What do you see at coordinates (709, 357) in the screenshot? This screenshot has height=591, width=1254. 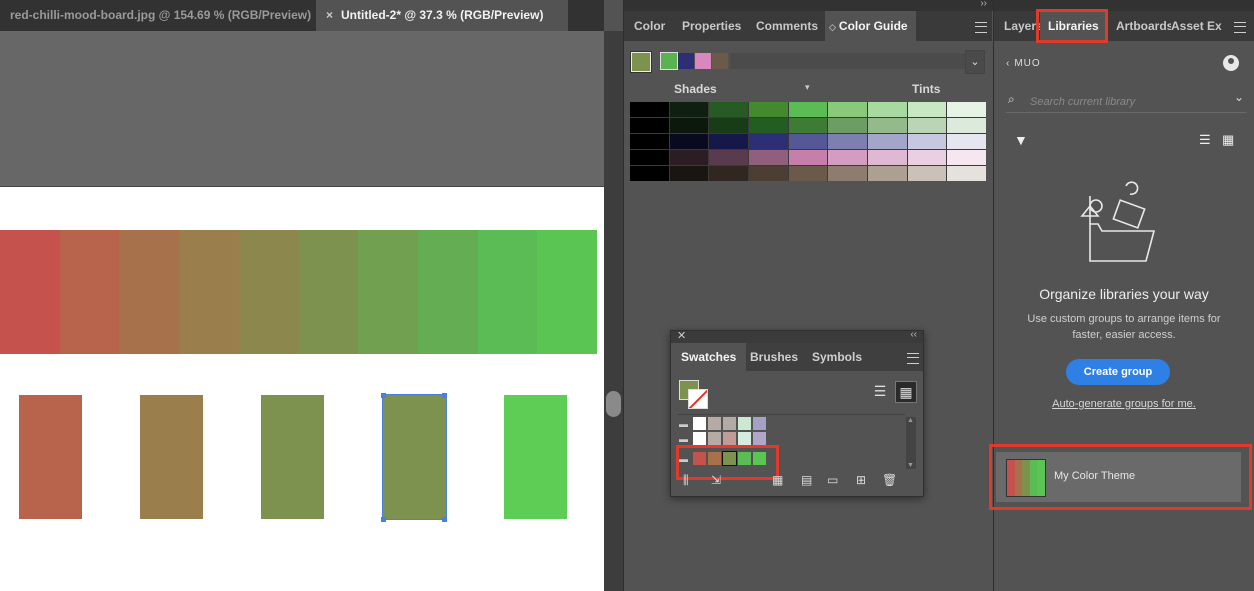 I see `tab-swatches: Swatches` at bounding box center [709, 357].